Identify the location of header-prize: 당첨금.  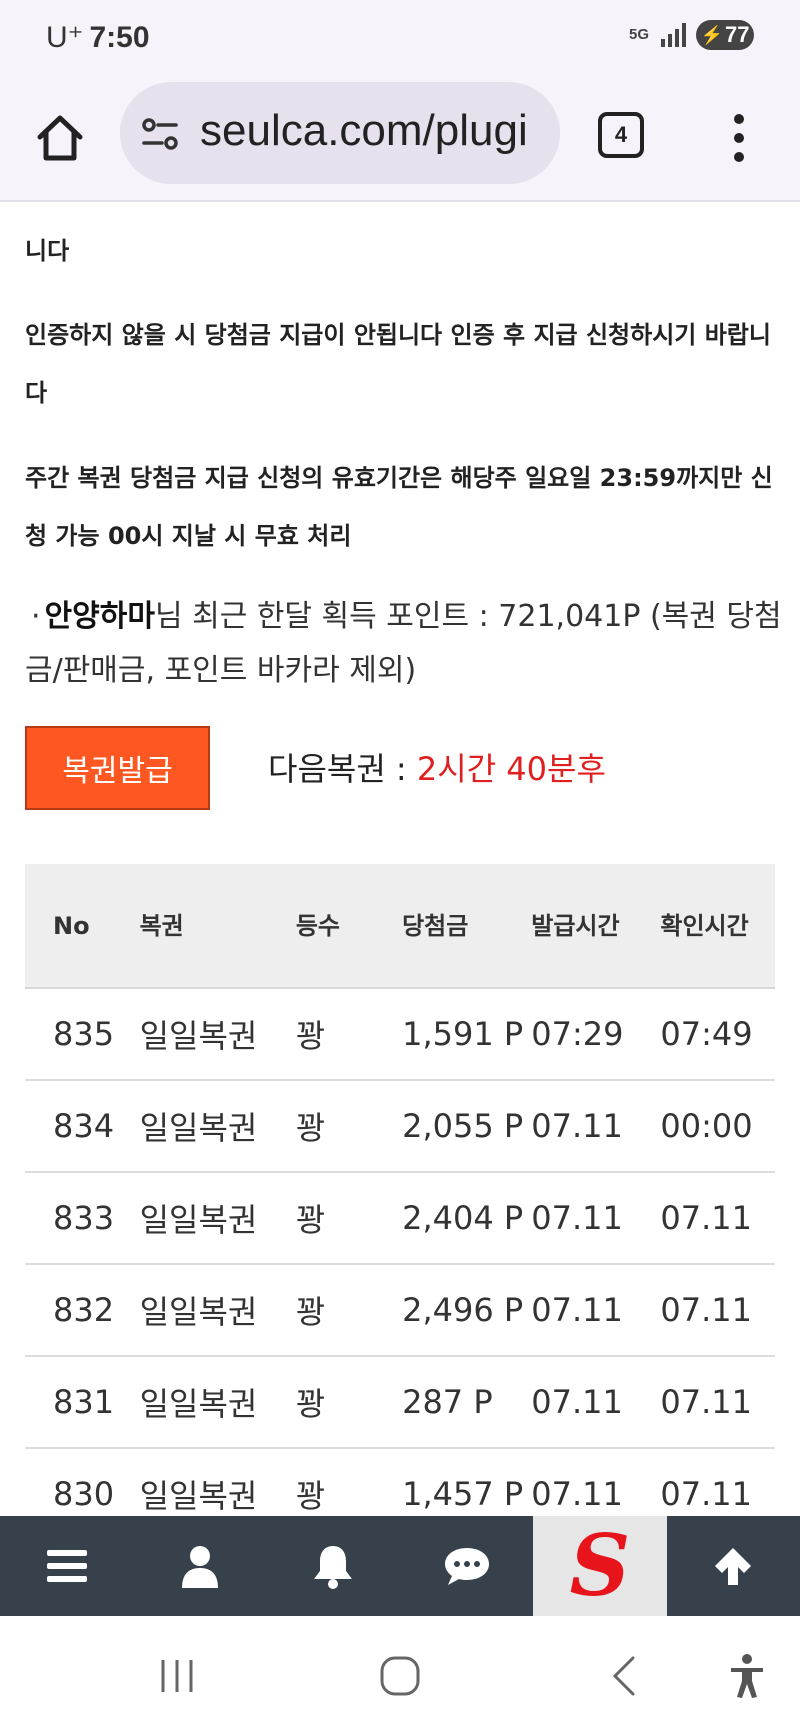
(467, 926).